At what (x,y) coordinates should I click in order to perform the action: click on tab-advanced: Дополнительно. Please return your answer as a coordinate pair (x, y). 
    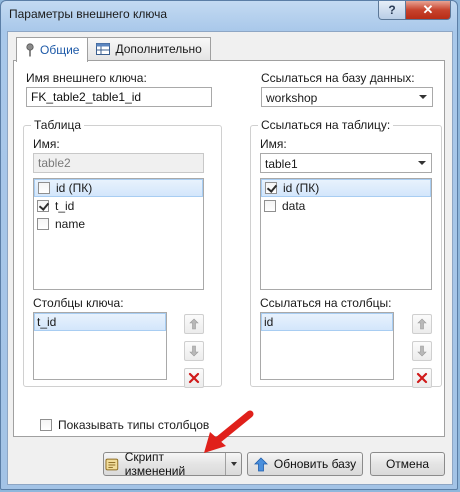
    Looking at the image, I should click on (149, 48).